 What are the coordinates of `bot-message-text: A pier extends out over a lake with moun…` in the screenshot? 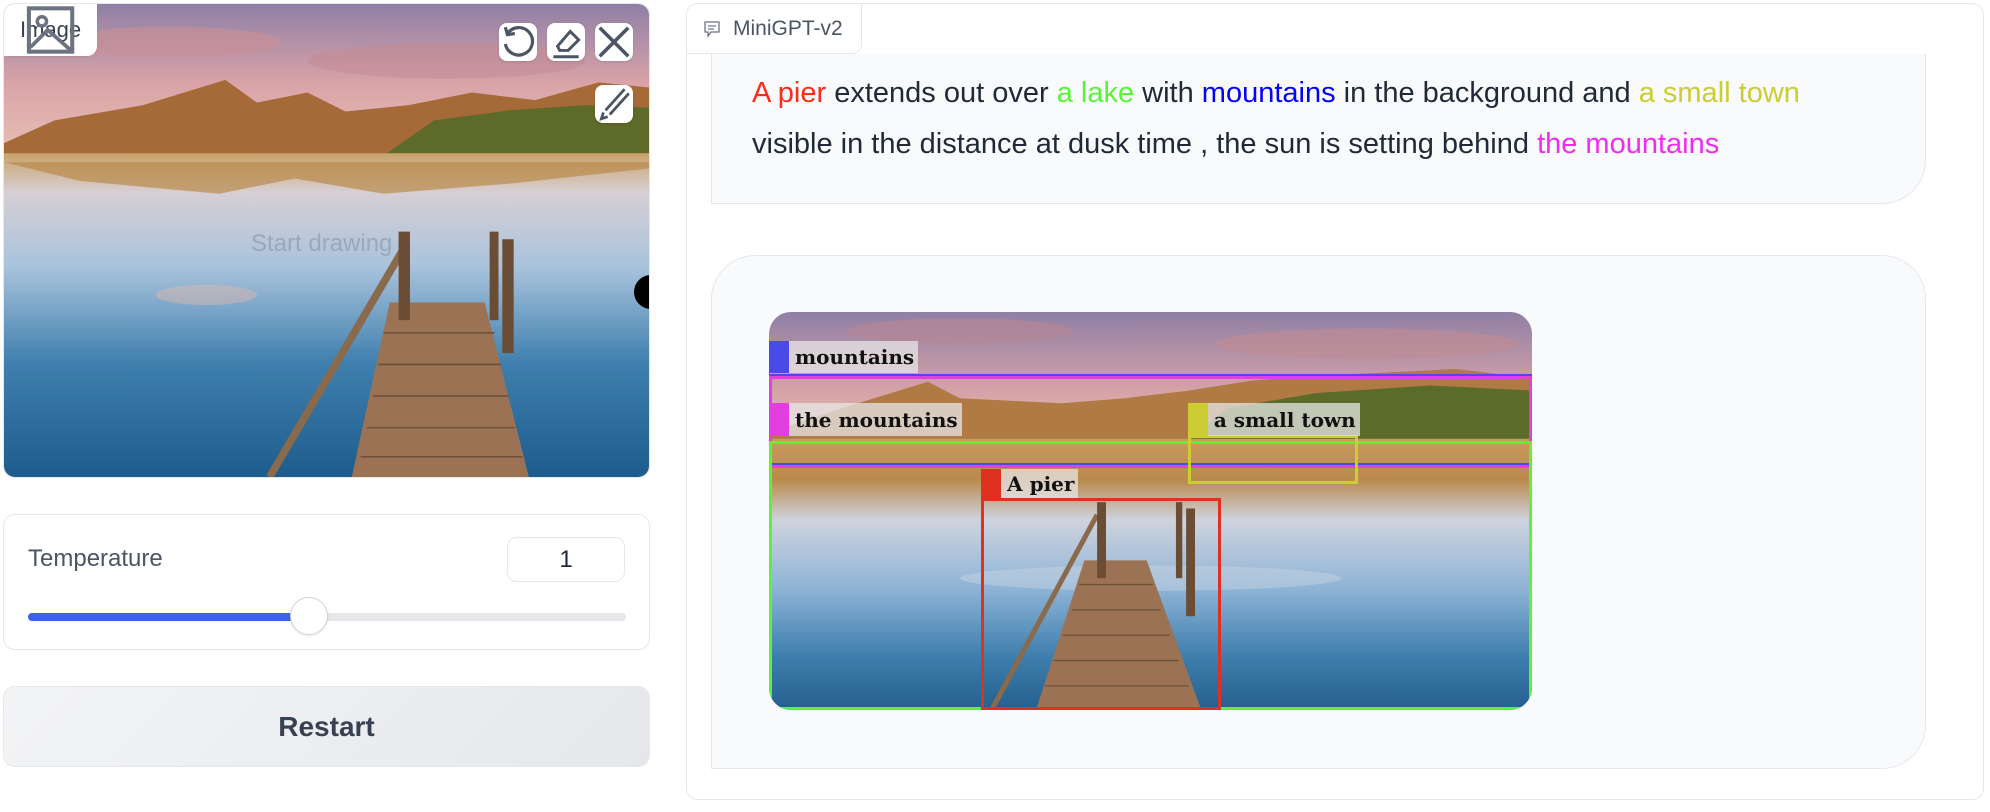 It's located at (1318, 129).